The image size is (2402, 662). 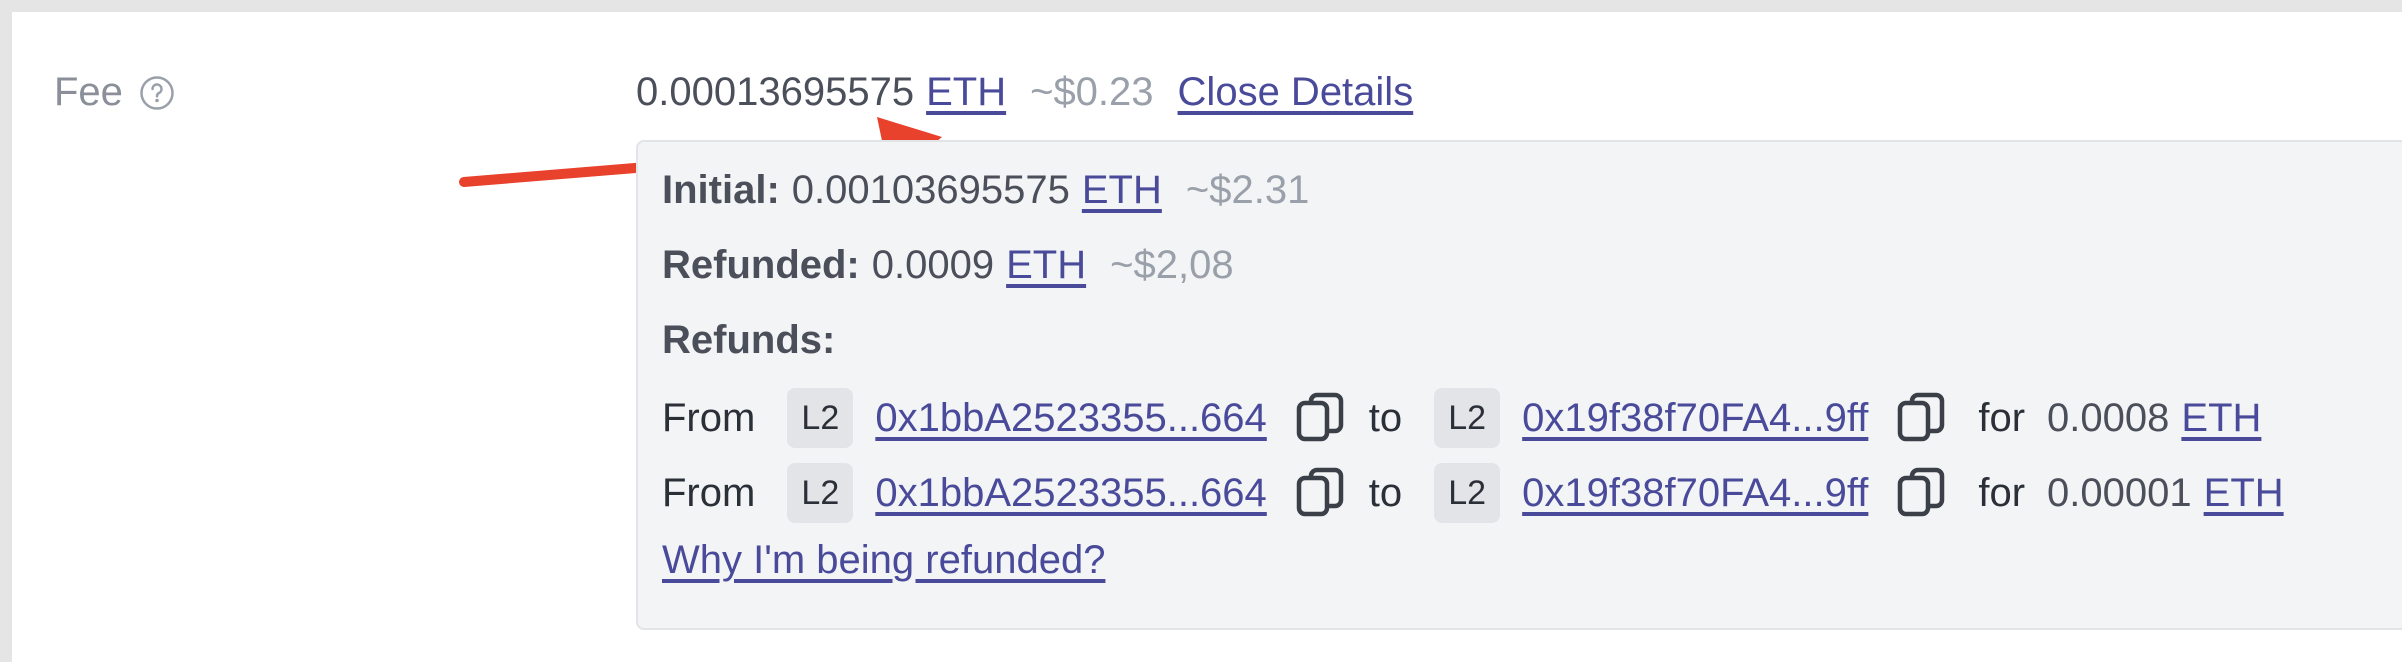 What do you see at coordinates (2108, 417) in the screenshot?
I see `refund-amount: 0.0008` at bounding box center [2108, 417].